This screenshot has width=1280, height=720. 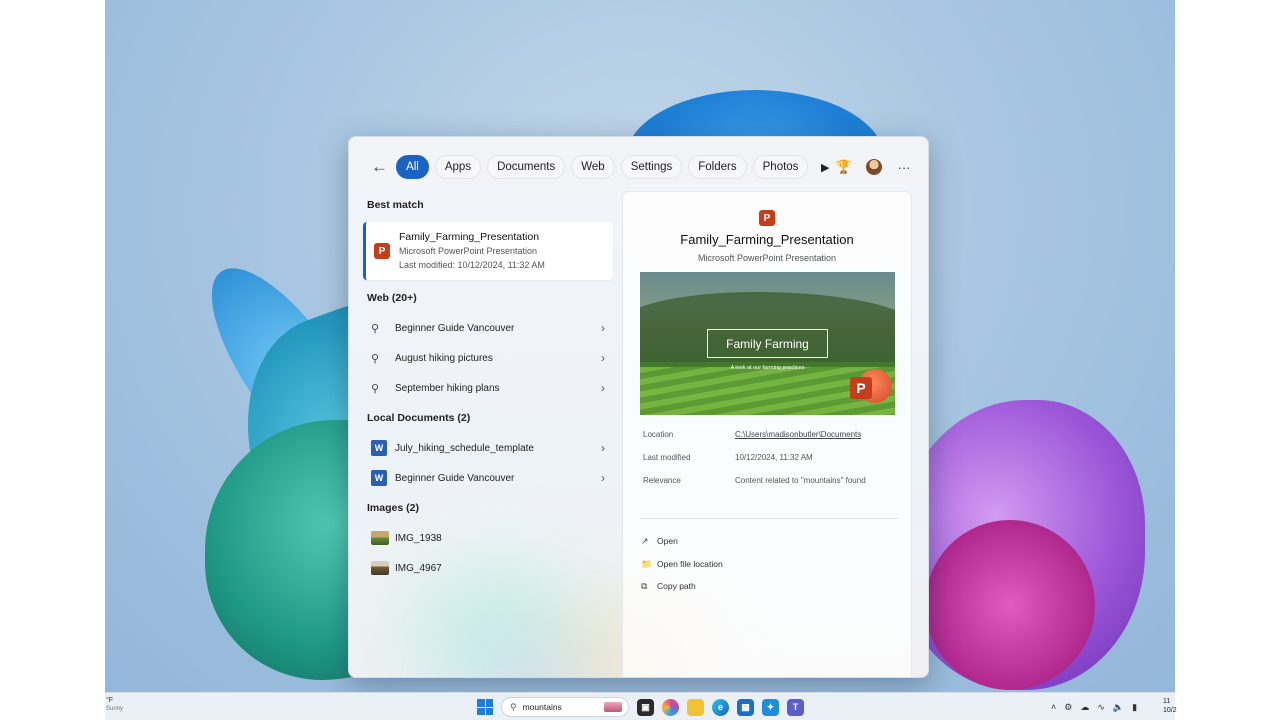 I want to click on section-heading-best-match: Best match, so click(x=395, y=205).